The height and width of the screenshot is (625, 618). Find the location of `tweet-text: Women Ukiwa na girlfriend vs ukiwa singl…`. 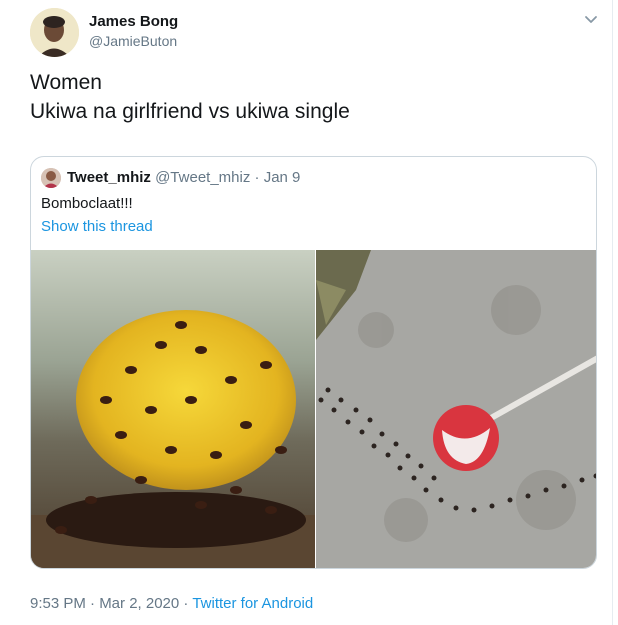

tweet-text: Women Ukiwa na girlfriend vs ukiwa singl… is located at coordinates (190, 97).